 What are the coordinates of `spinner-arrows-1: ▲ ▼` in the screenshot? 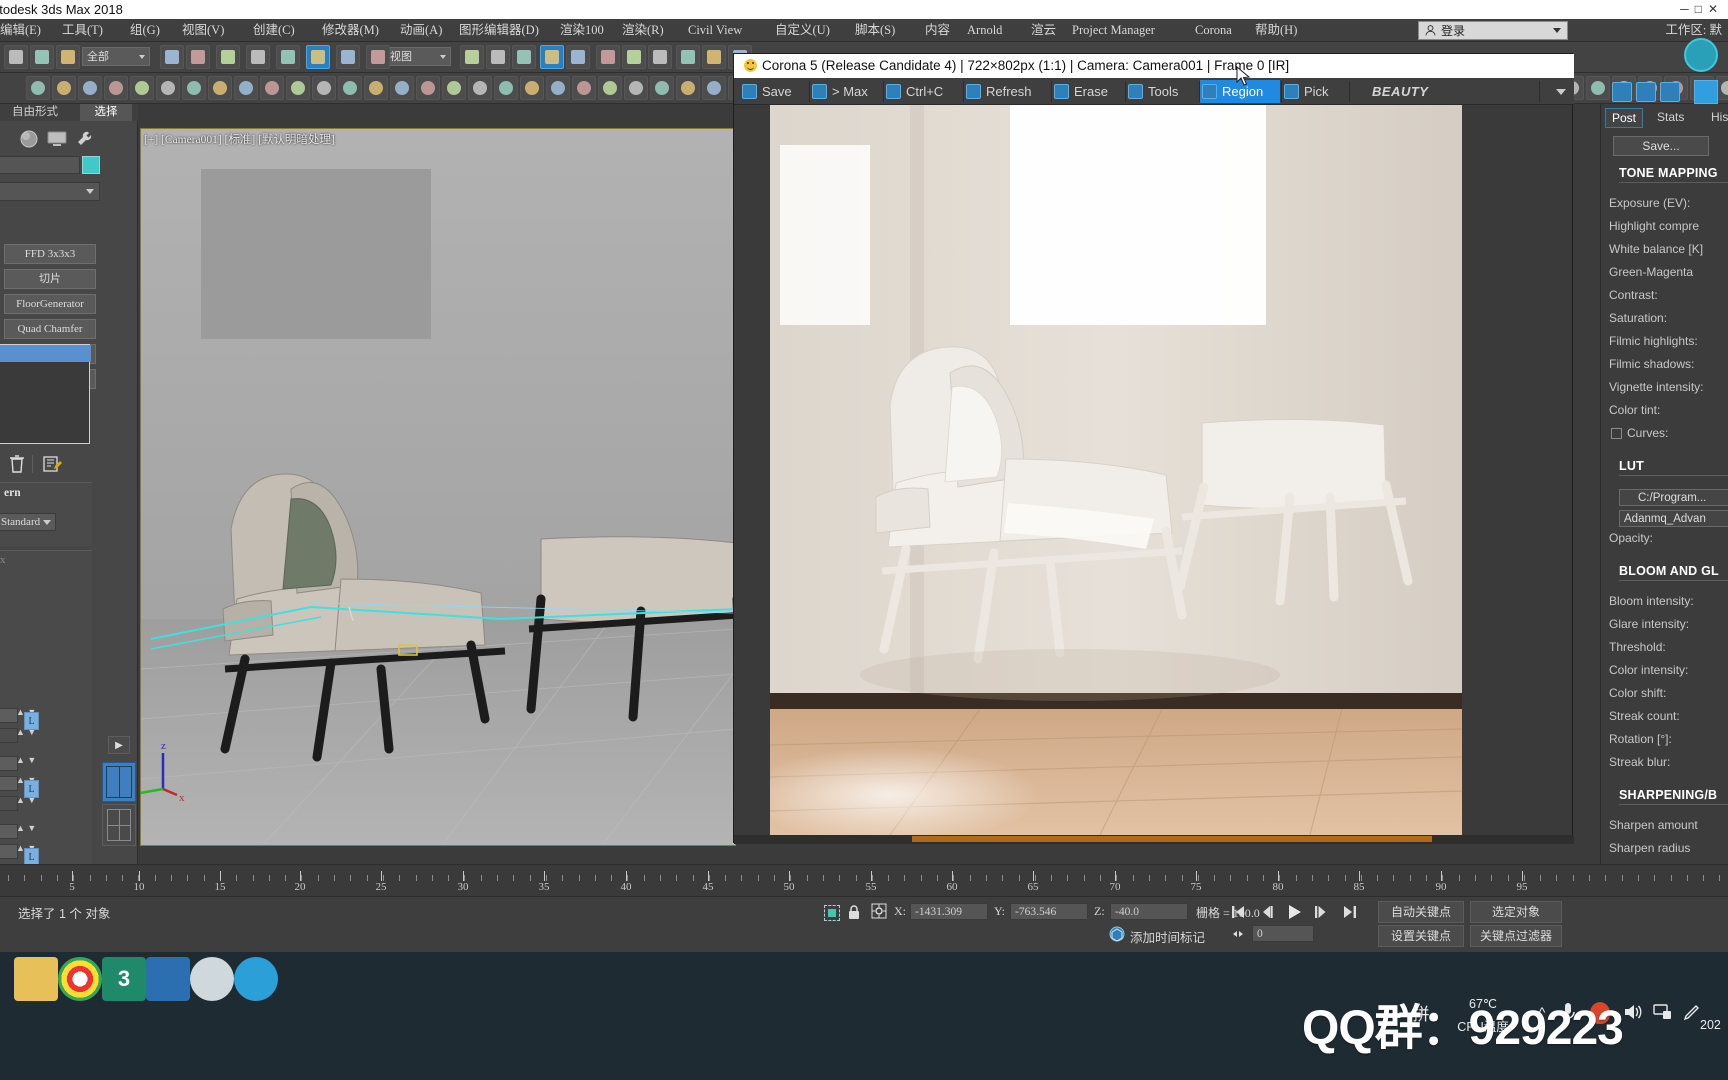 It's located at (26, 732).